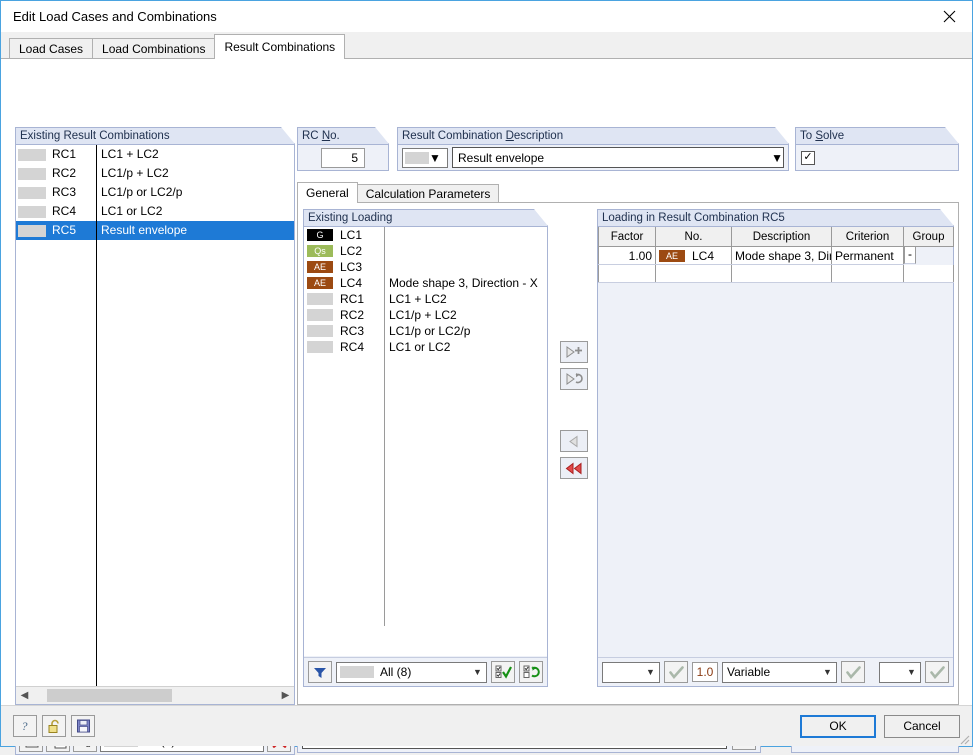 The height and width of the screenshot is (755, 973). I want to click on group-combo: ▼, so click(900, 672).